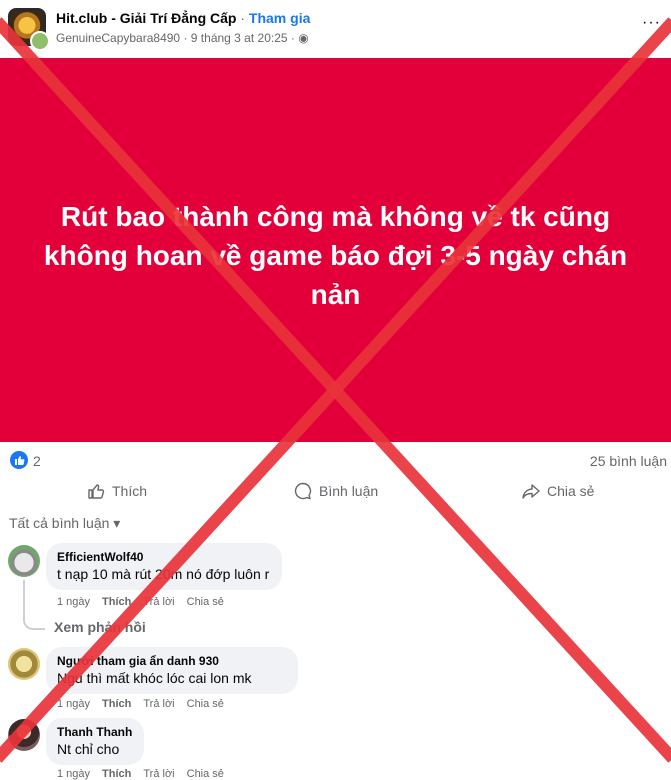 Image resolution: width=671 pixels, height=780 pixels. Describe the element at coordinates (172, 661) in the screenshot. I see `commenter-name: Người tham gia ẩn danh 930` at that location.